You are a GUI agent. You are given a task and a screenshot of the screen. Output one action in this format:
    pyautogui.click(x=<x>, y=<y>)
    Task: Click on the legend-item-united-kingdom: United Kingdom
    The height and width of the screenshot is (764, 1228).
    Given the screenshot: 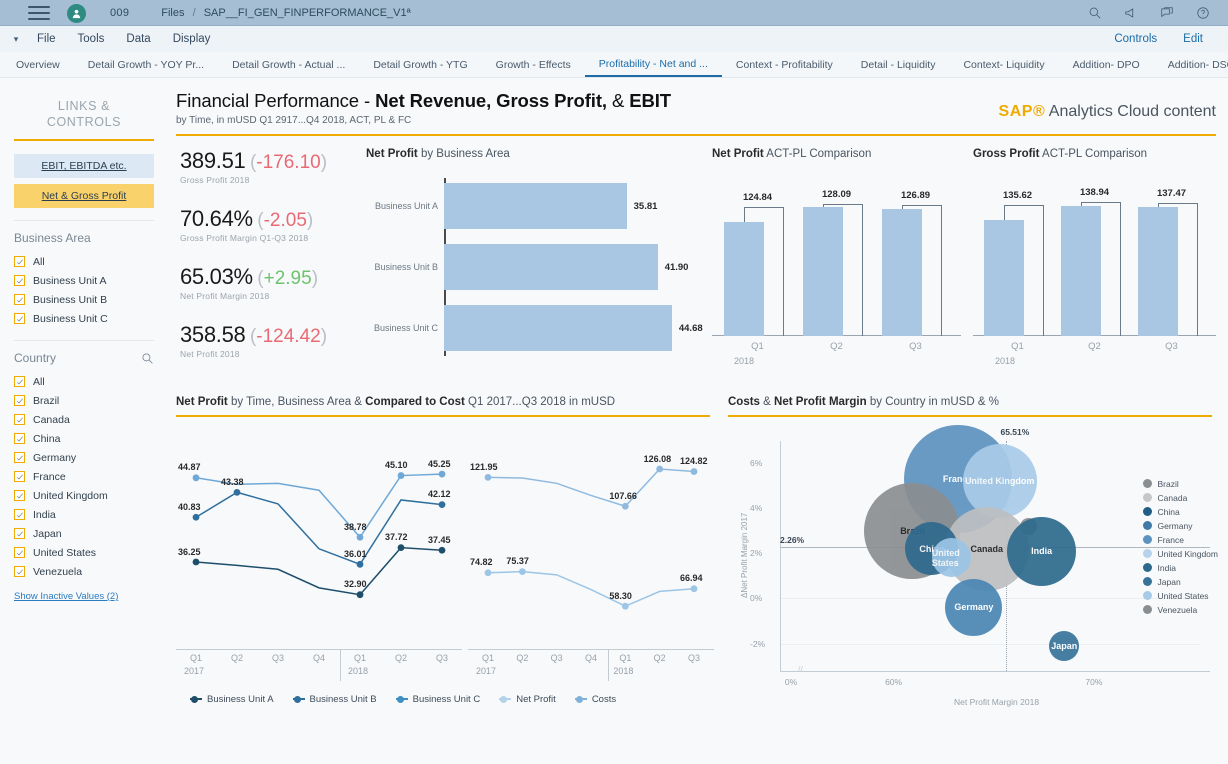 What is the action you would take?
    pyautogui.click(x=1180, y=554)
    